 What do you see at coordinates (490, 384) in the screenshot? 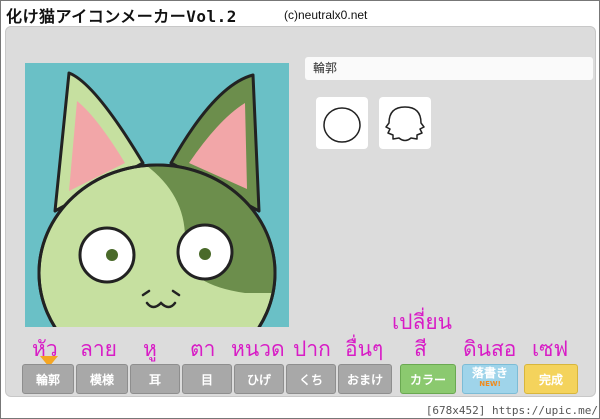
I see `new-badge: NEW!` at bounding box center [490, 384].